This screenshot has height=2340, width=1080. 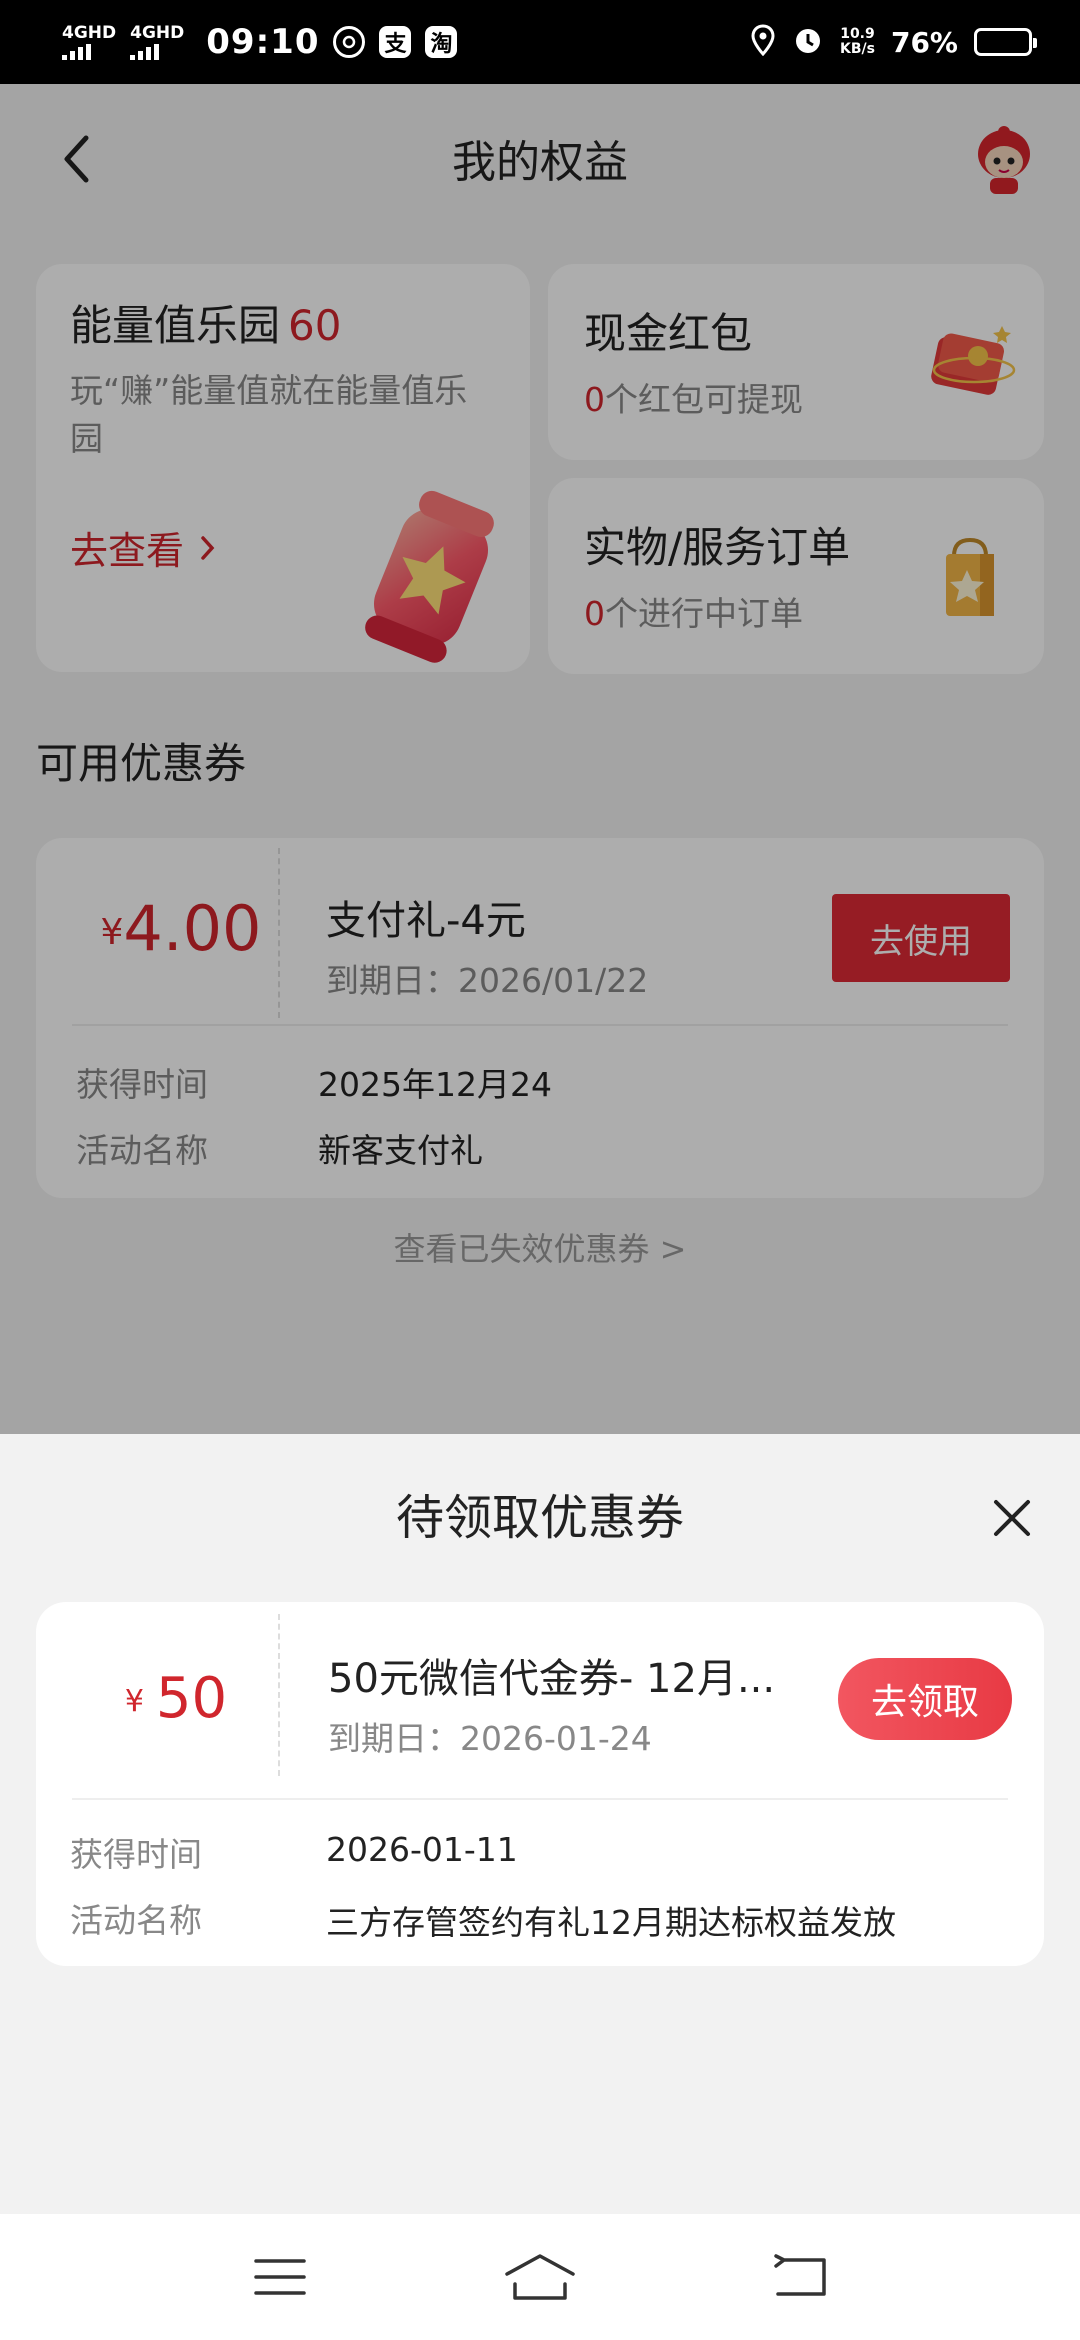 I want to click on close-button, so click(x=1012, y=1518).